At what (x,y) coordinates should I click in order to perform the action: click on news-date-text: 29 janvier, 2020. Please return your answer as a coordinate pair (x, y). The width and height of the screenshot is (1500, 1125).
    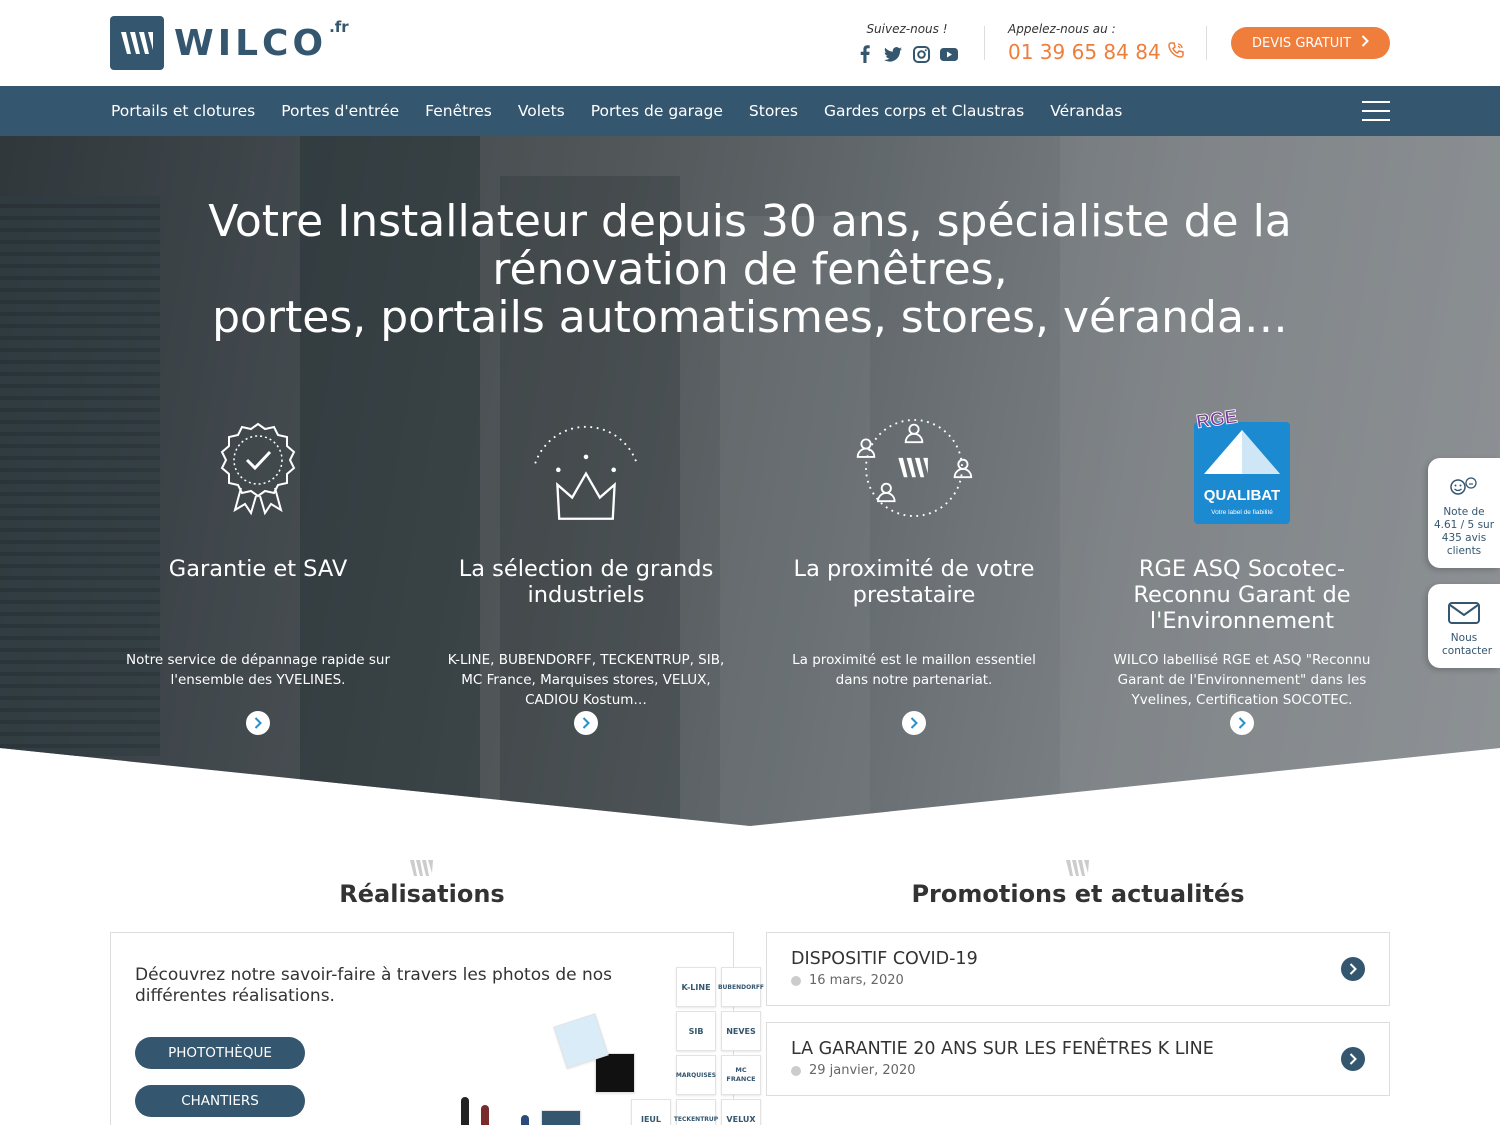
    Looking at the image, I should click on (862, 1070).